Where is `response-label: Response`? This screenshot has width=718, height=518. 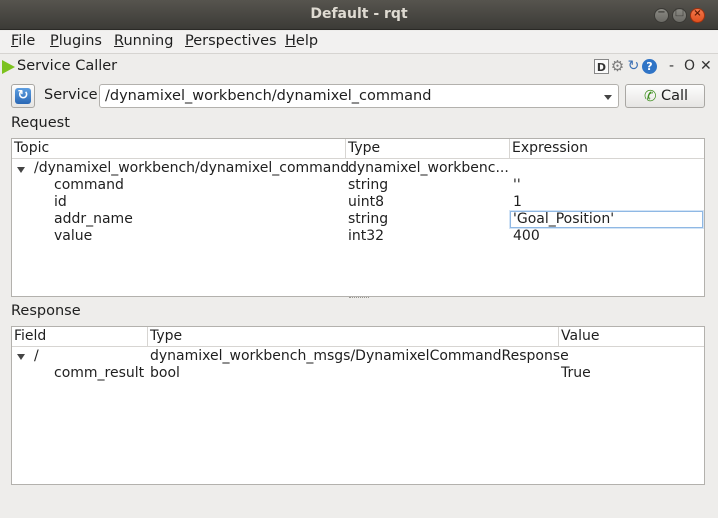
response-label: Response is located at coordinates (46, 311).